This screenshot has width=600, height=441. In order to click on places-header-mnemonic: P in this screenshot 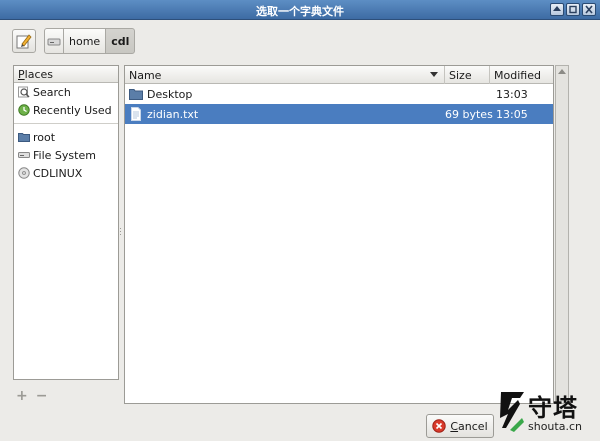, I will do `click(21, 74)`.